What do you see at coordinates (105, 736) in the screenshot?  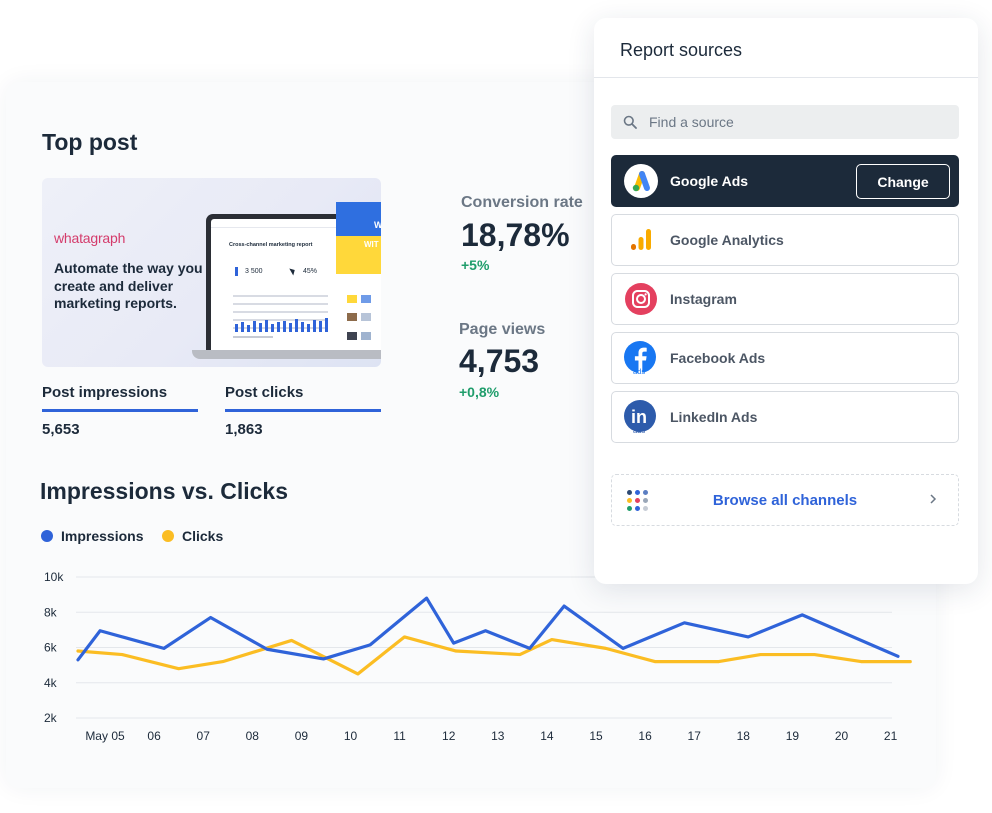 I see `x-tick-label: May 05` at bounding box center [105, 736].